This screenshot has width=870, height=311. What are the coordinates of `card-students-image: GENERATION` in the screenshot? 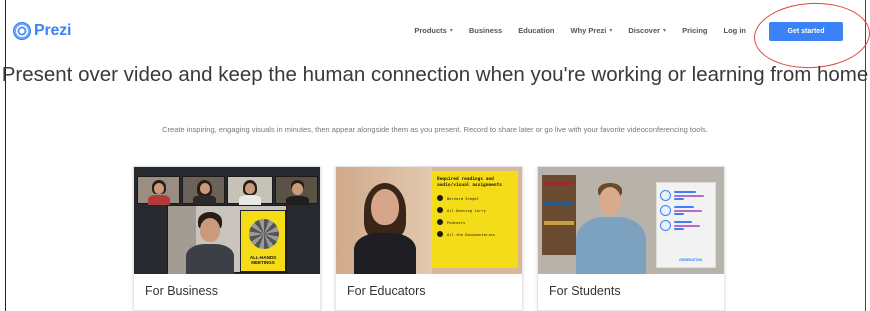 It's located at (631, 220).